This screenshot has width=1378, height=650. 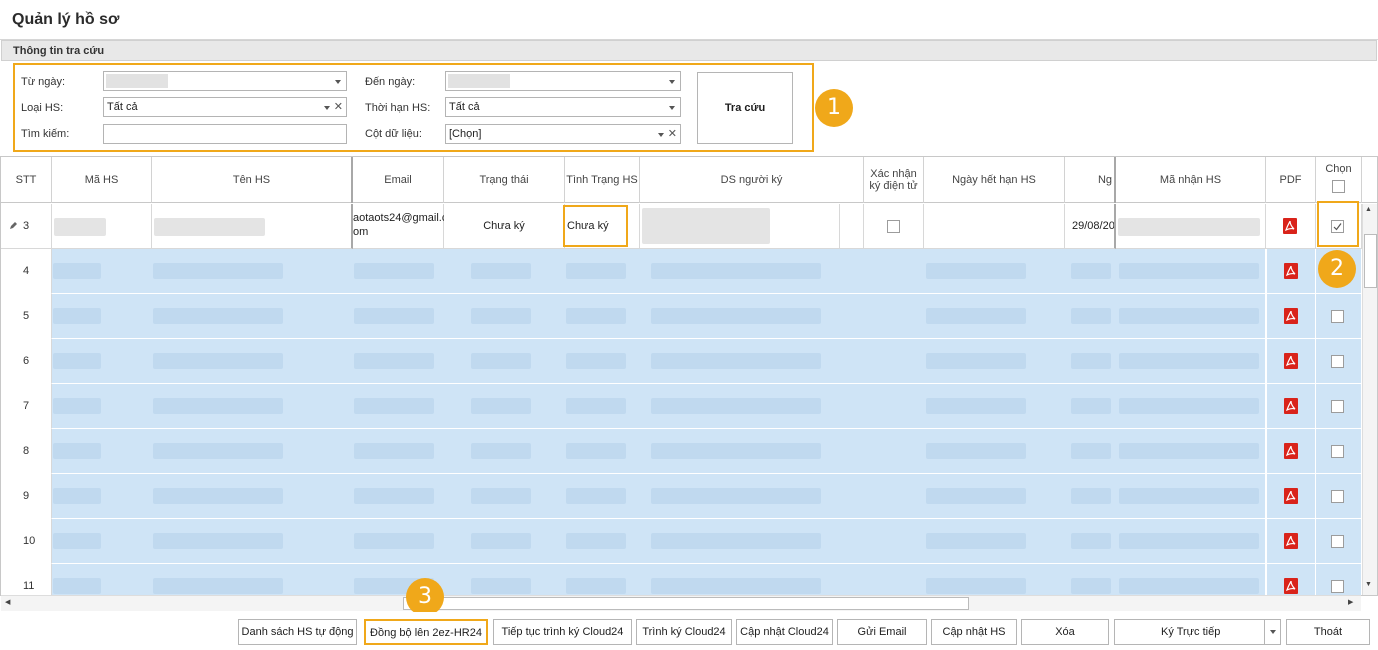 What do you see at coordinates (1369, 399) in the screenshot?
I see `vertical-scrollbar: ▲ ▼` at bounding box center [1369, 399].